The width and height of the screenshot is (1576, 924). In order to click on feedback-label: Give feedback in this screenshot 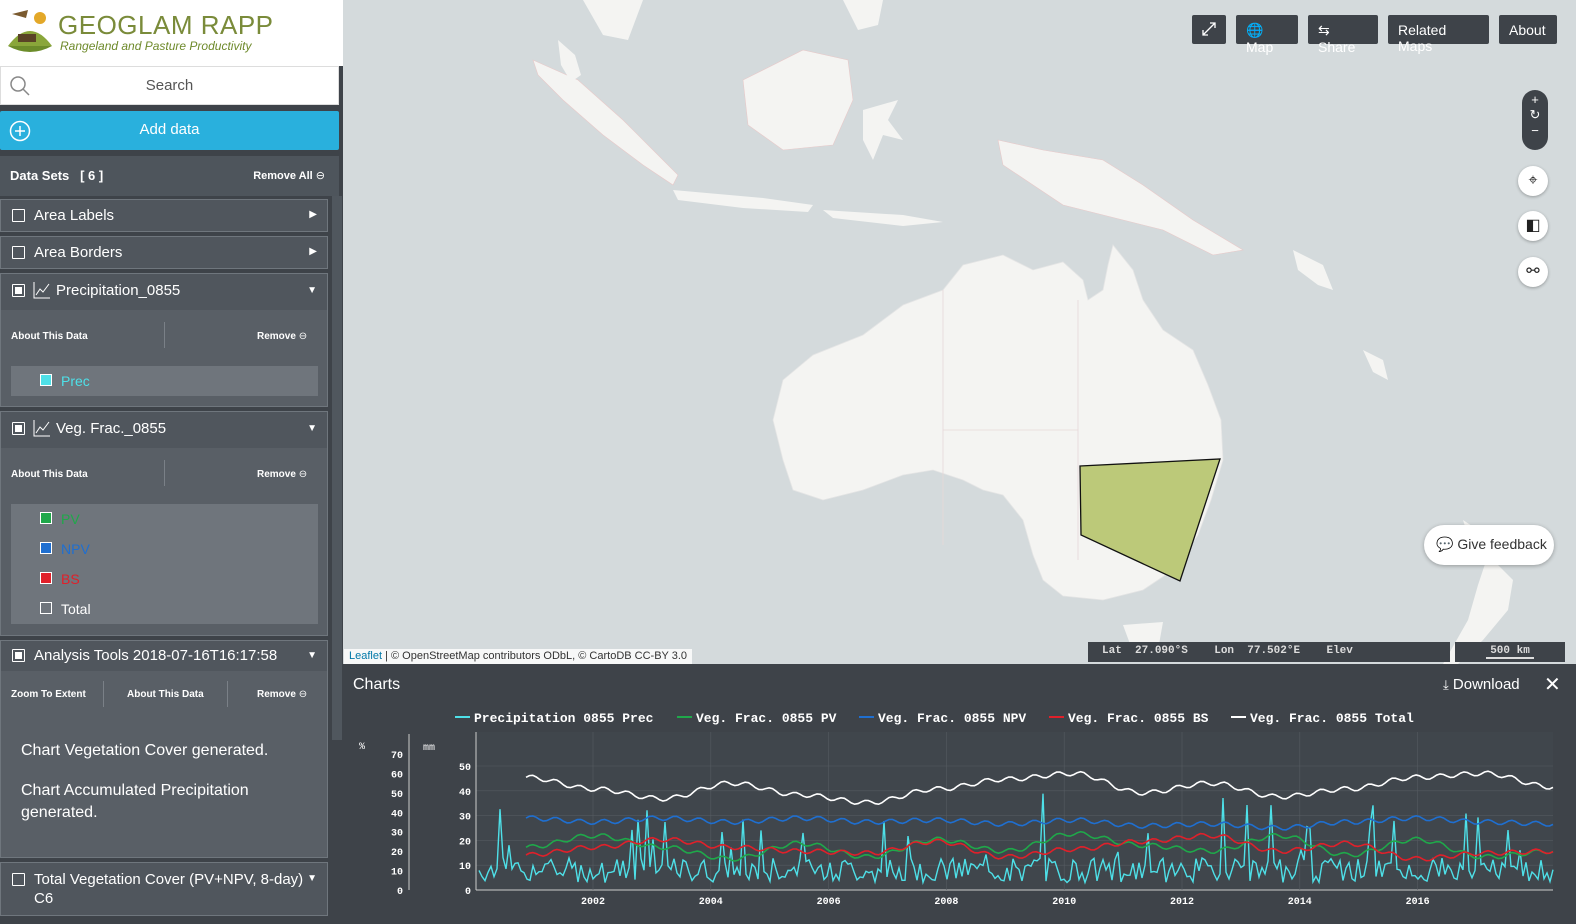, I will do `click(1502, 544)`.